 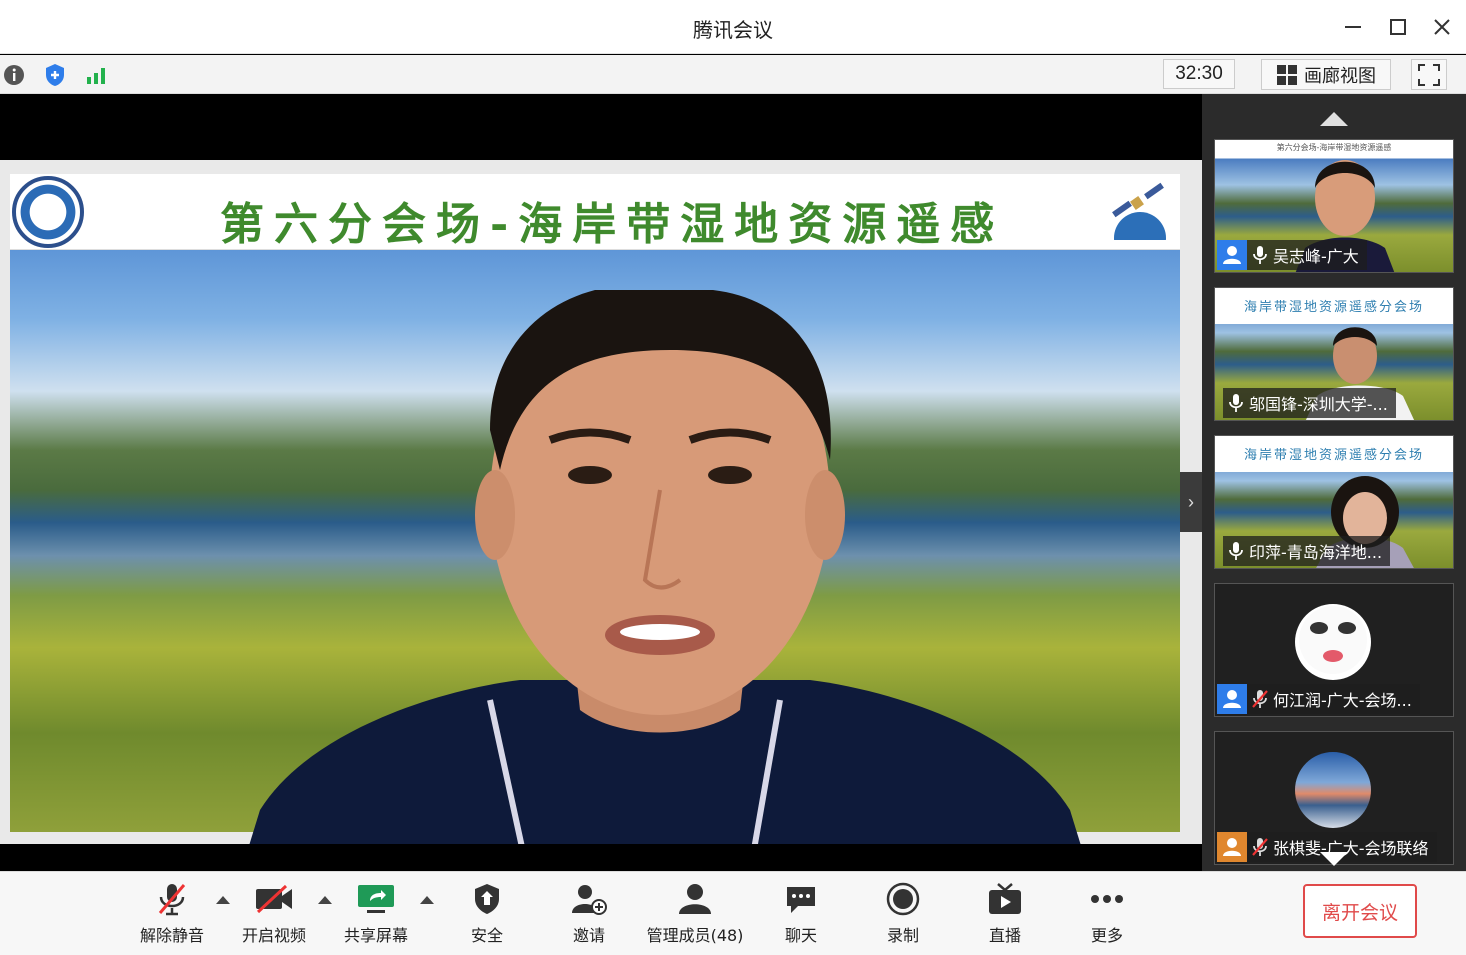 I want to click on unmute-button: 解除静音, so click(x=172, y=914).